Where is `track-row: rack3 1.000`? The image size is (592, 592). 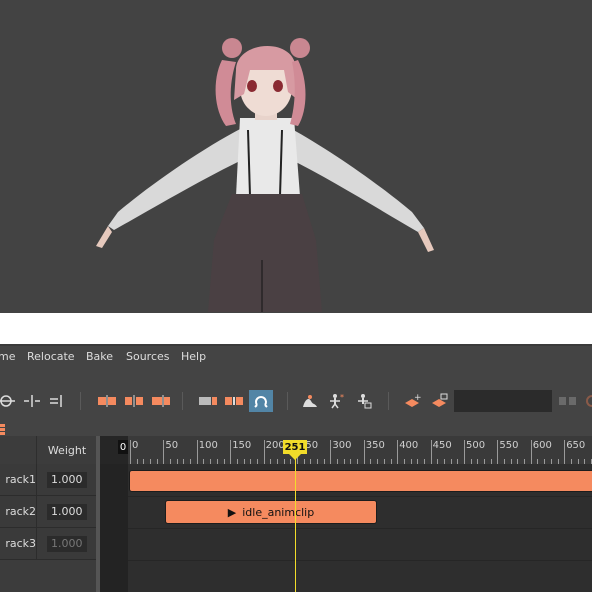 track-row: rack3 1.000 is located at coordinates (48, 544).